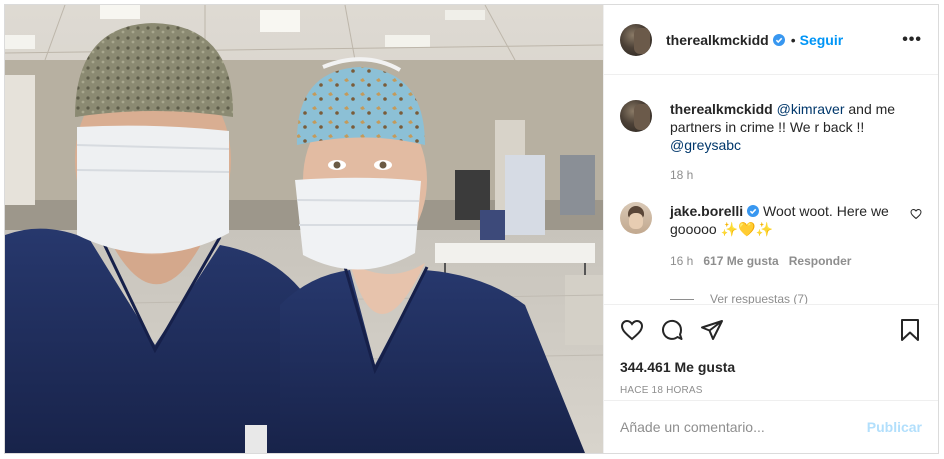  I want to click on comment-time: 16 h, so click(681, 261).